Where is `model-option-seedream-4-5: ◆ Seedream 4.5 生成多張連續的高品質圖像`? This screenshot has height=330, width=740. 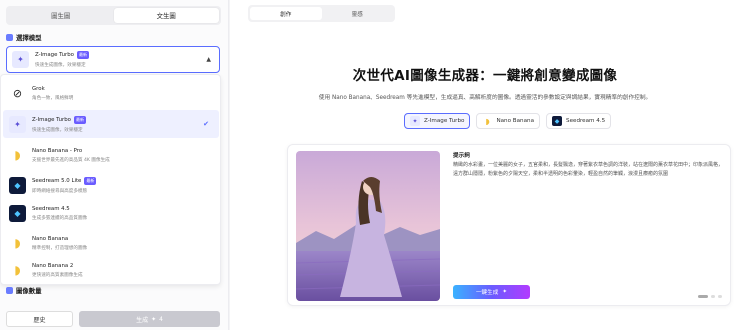 model-option-seedream-4-5: ◆ Seedream 4.5 生成多張連續的高品質圖像 is located at coordinates (111, 213).